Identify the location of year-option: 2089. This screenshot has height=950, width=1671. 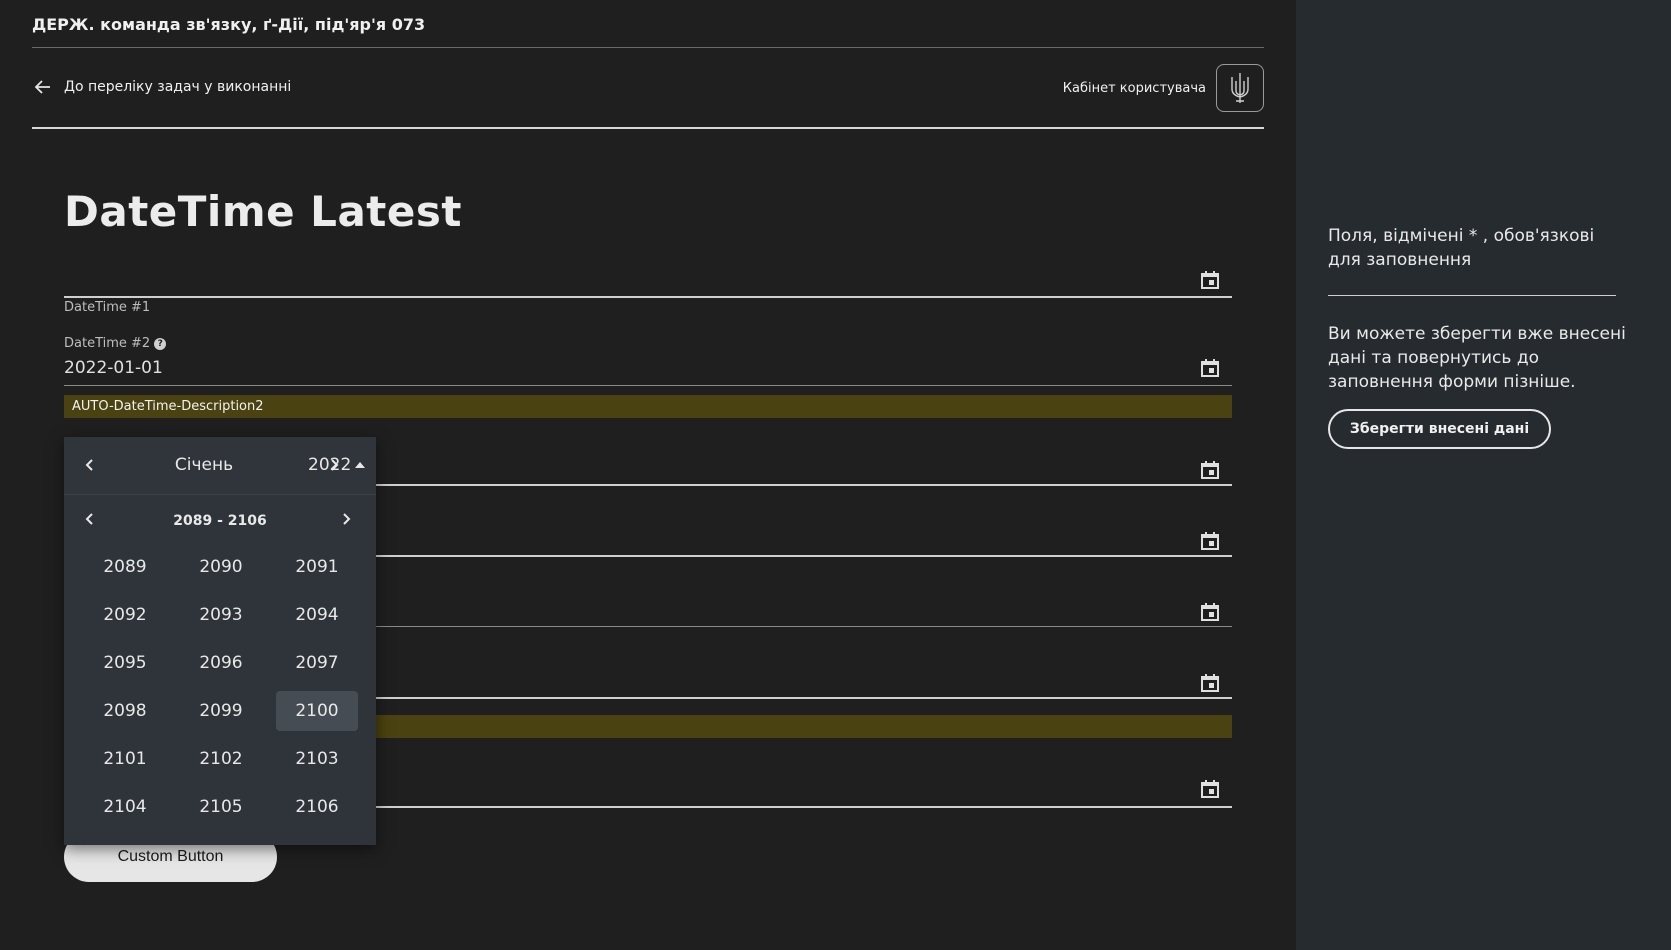
(125, 567).